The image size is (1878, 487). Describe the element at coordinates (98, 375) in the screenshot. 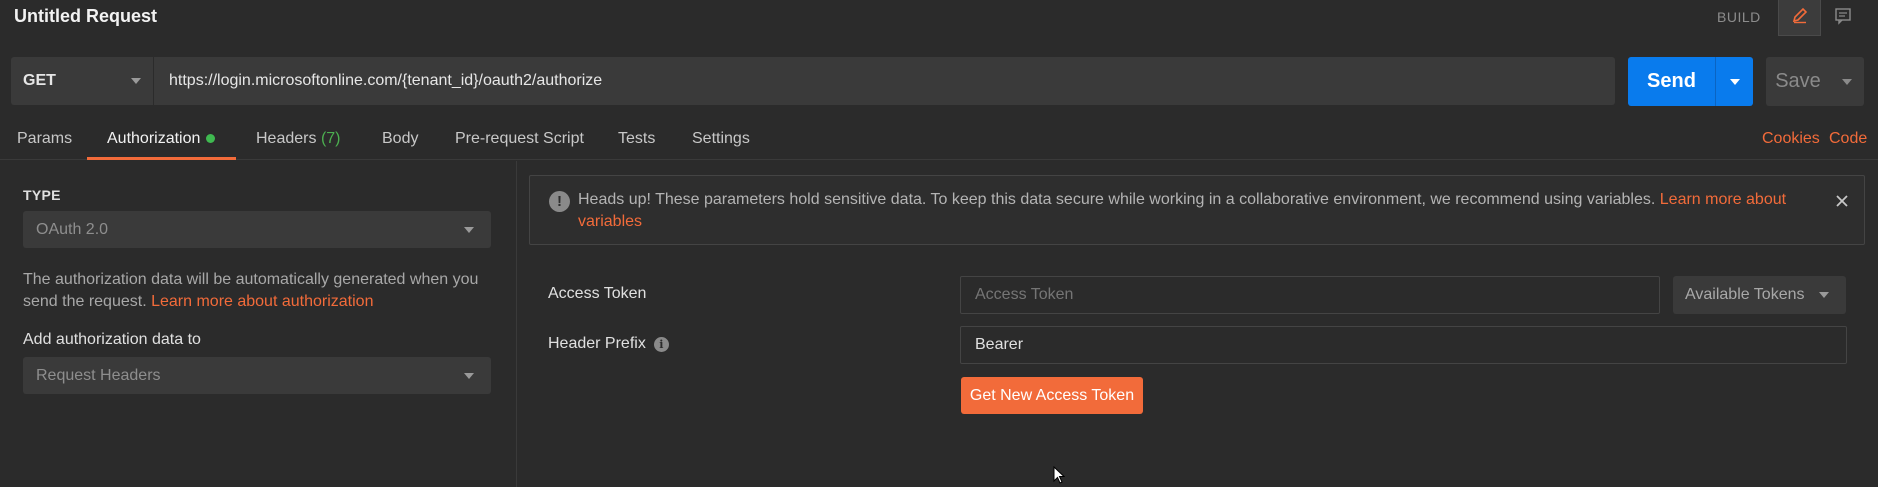

I see `add-auth-to-value: Request Headers` at that location.